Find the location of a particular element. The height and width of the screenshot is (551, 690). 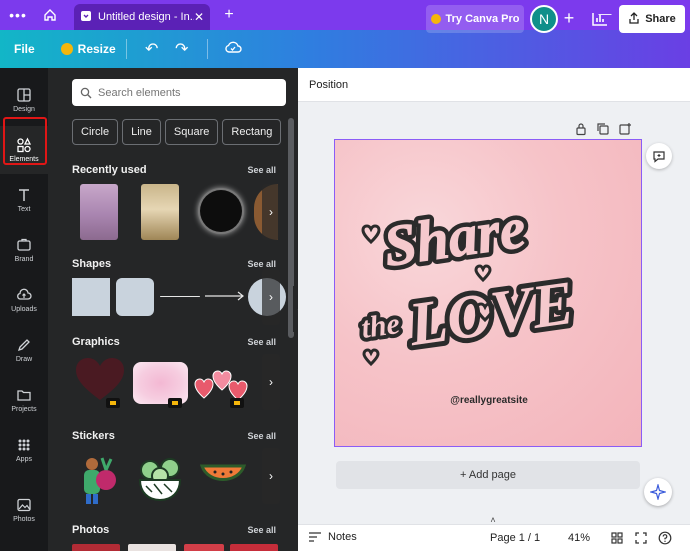

rail-item-photos: Photos is located at coordinates (24, 510).